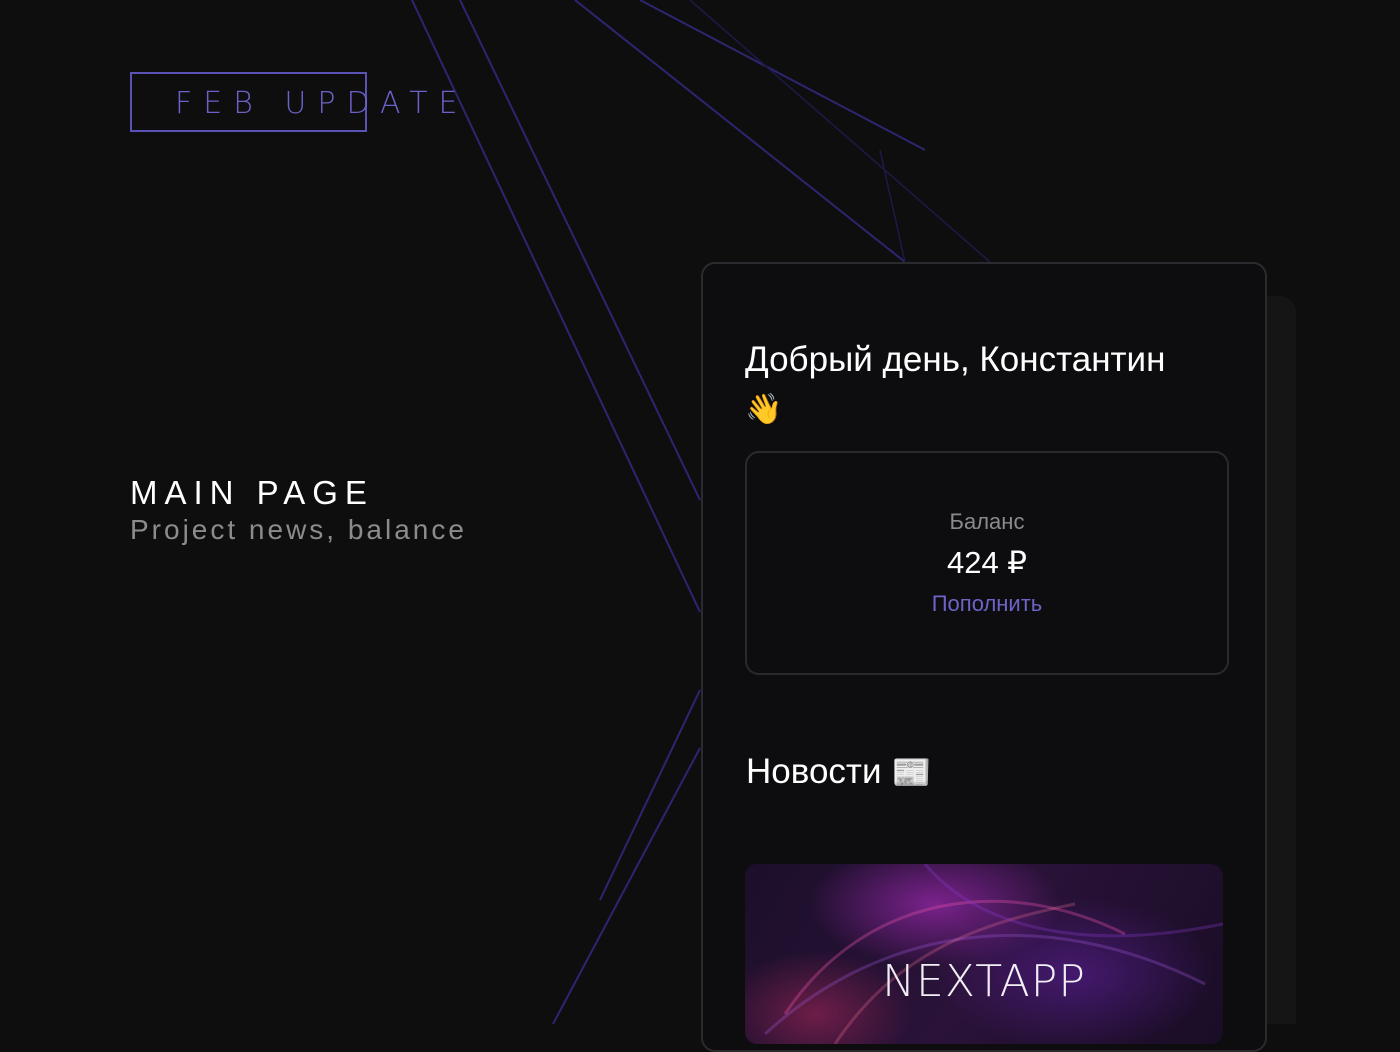  Describe the element at coordinates (764, 409) in the screenshot. I see `waving-hand-icon: 👋` at that location.